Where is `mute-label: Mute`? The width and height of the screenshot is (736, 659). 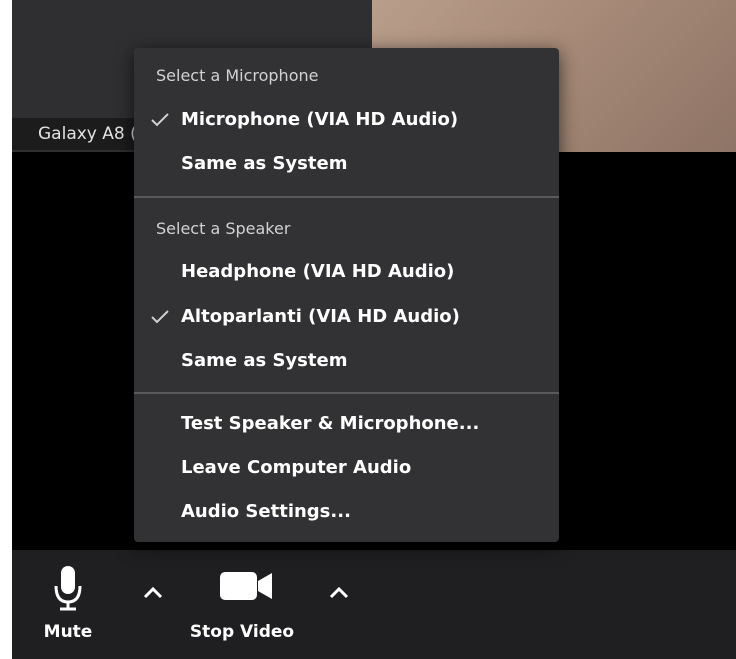
mute-label: Mute is located at coordinates (68, 632).